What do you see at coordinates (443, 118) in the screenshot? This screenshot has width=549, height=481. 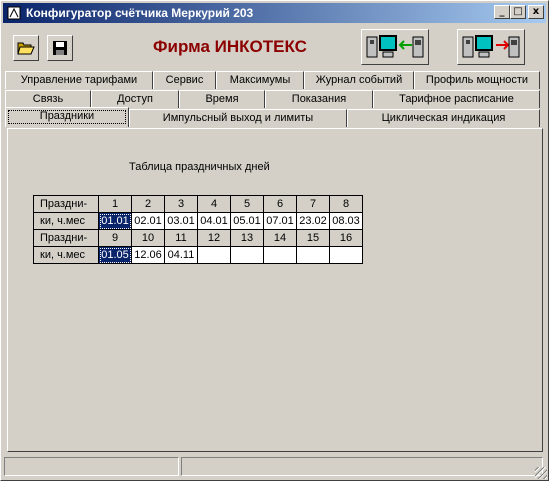 I see `tab-cyclic-display: Циклическая индикация` at bounding box center [443, 118].